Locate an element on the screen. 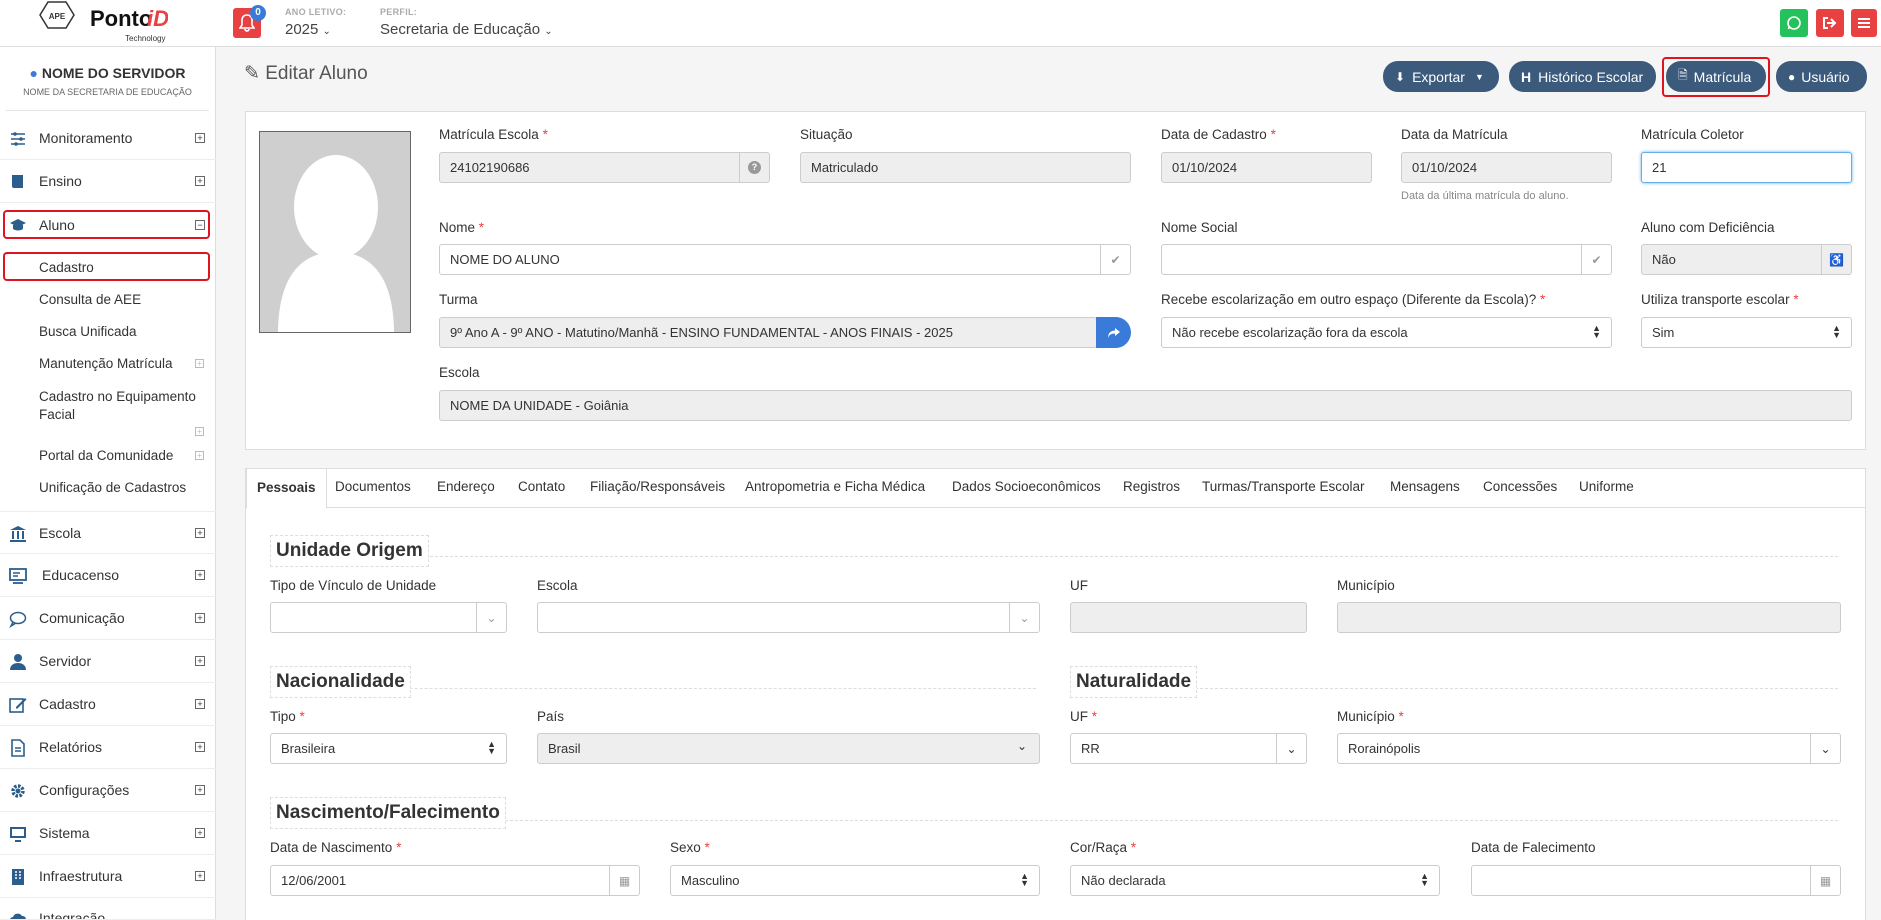  transporte-label-text: Utiliza transporte escolar is located at coordinates (1715, 299).